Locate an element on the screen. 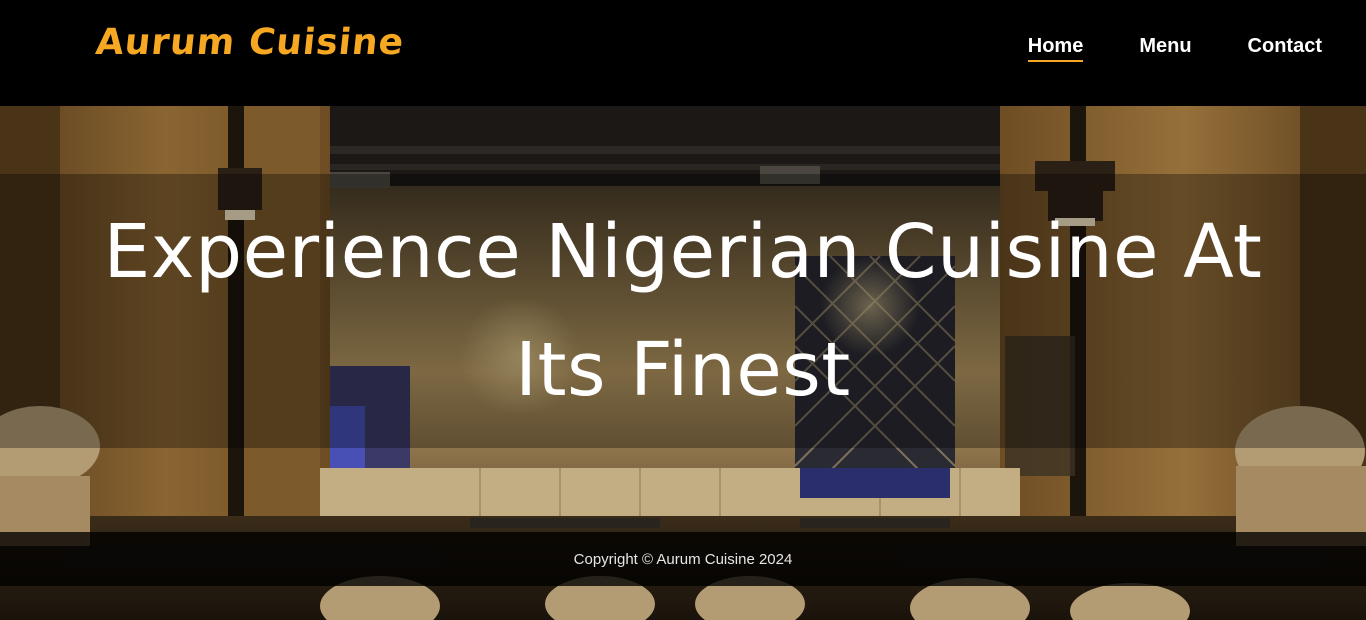  copyright-text: Copyright © Aurum Cuisine 2024 is located at coordinates (683, 559).